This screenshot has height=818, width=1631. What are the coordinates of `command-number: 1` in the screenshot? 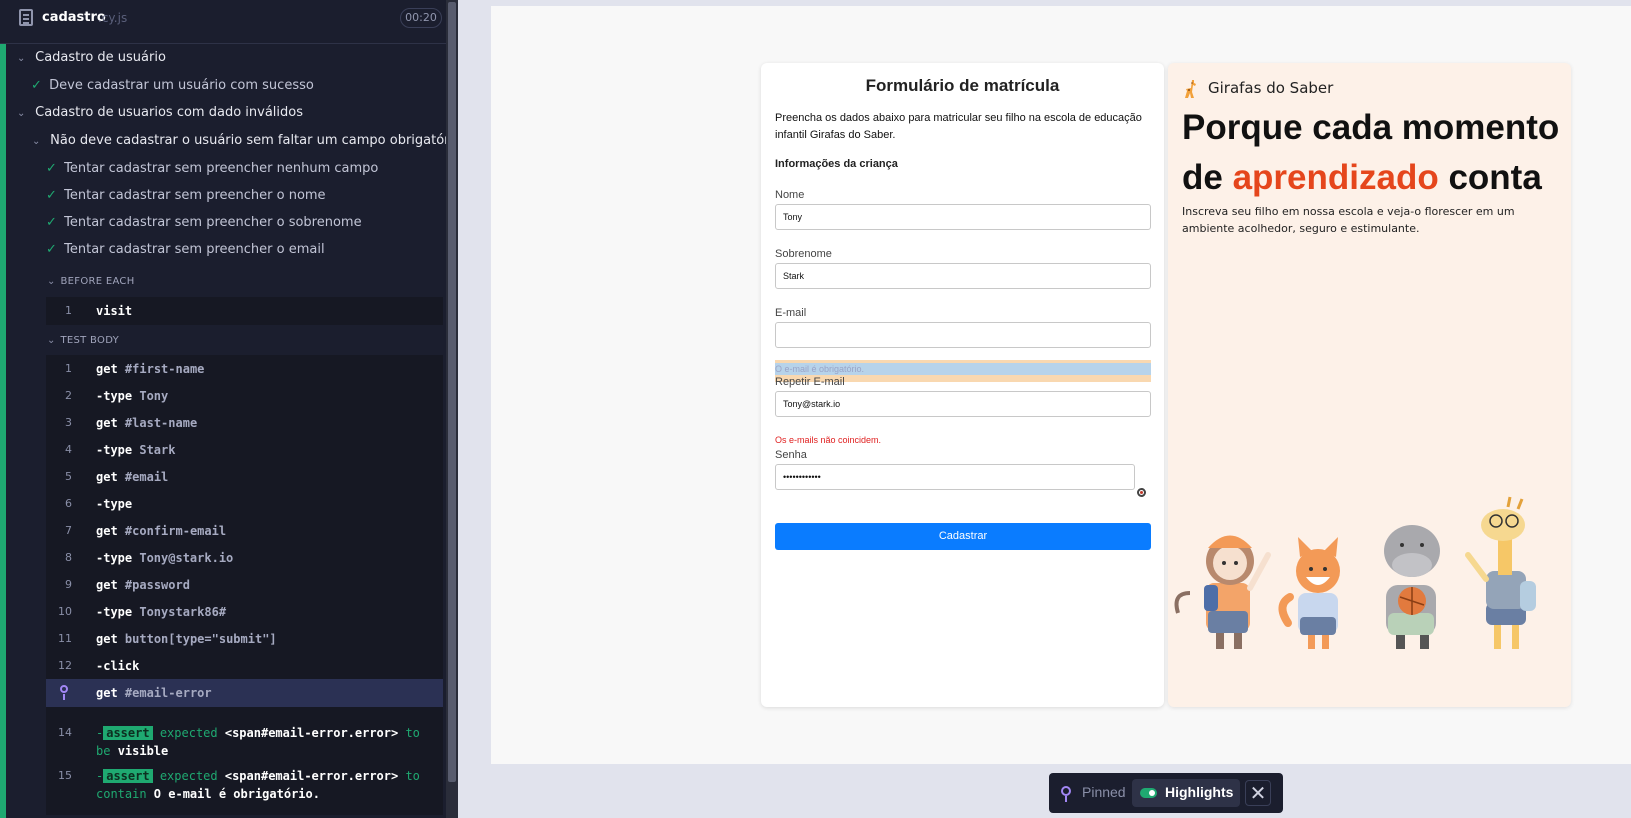 It's located at (68, 368).